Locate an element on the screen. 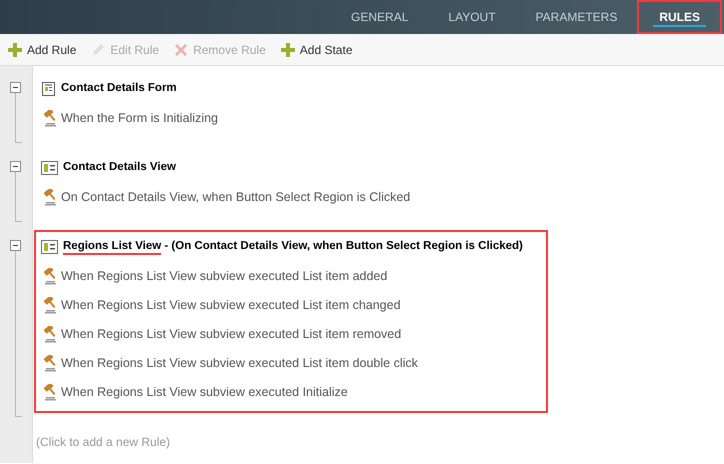 This screenshot has height=464, width=724. tab: PARAMETERS is located at coordinates (577, 17).